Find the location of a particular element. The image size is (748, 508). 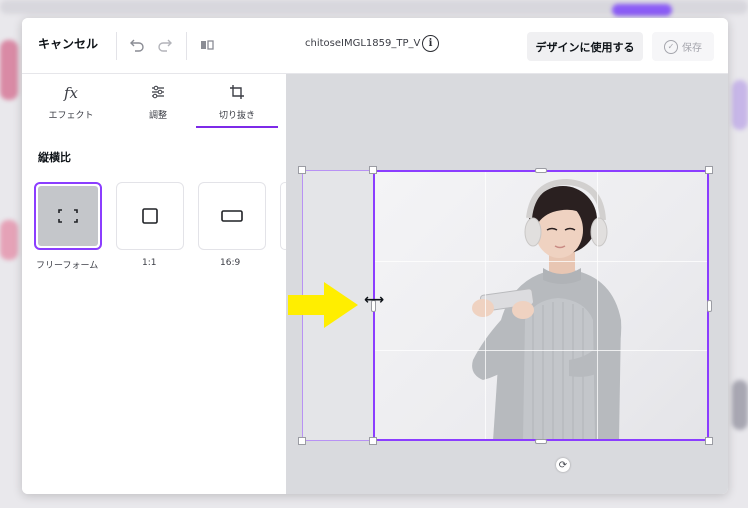

sliders-icon is located at coordinates (158, 94).